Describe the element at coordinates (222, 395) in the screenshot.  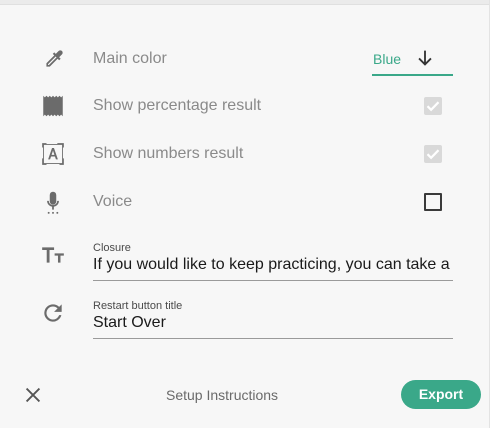
I see `setup-instructions-title: Setup Instructions` at that location.